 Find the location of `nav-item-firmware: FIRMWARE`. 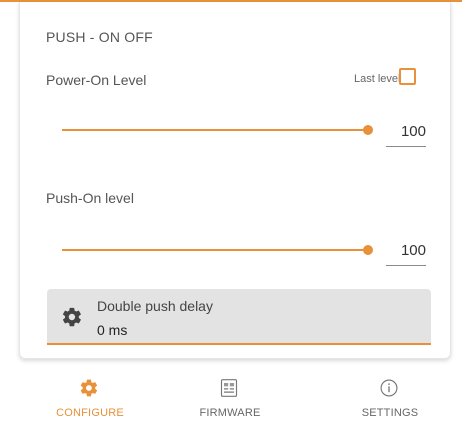

nav-item-firmware: FIRMWARE is located at coordinates (230, 395).